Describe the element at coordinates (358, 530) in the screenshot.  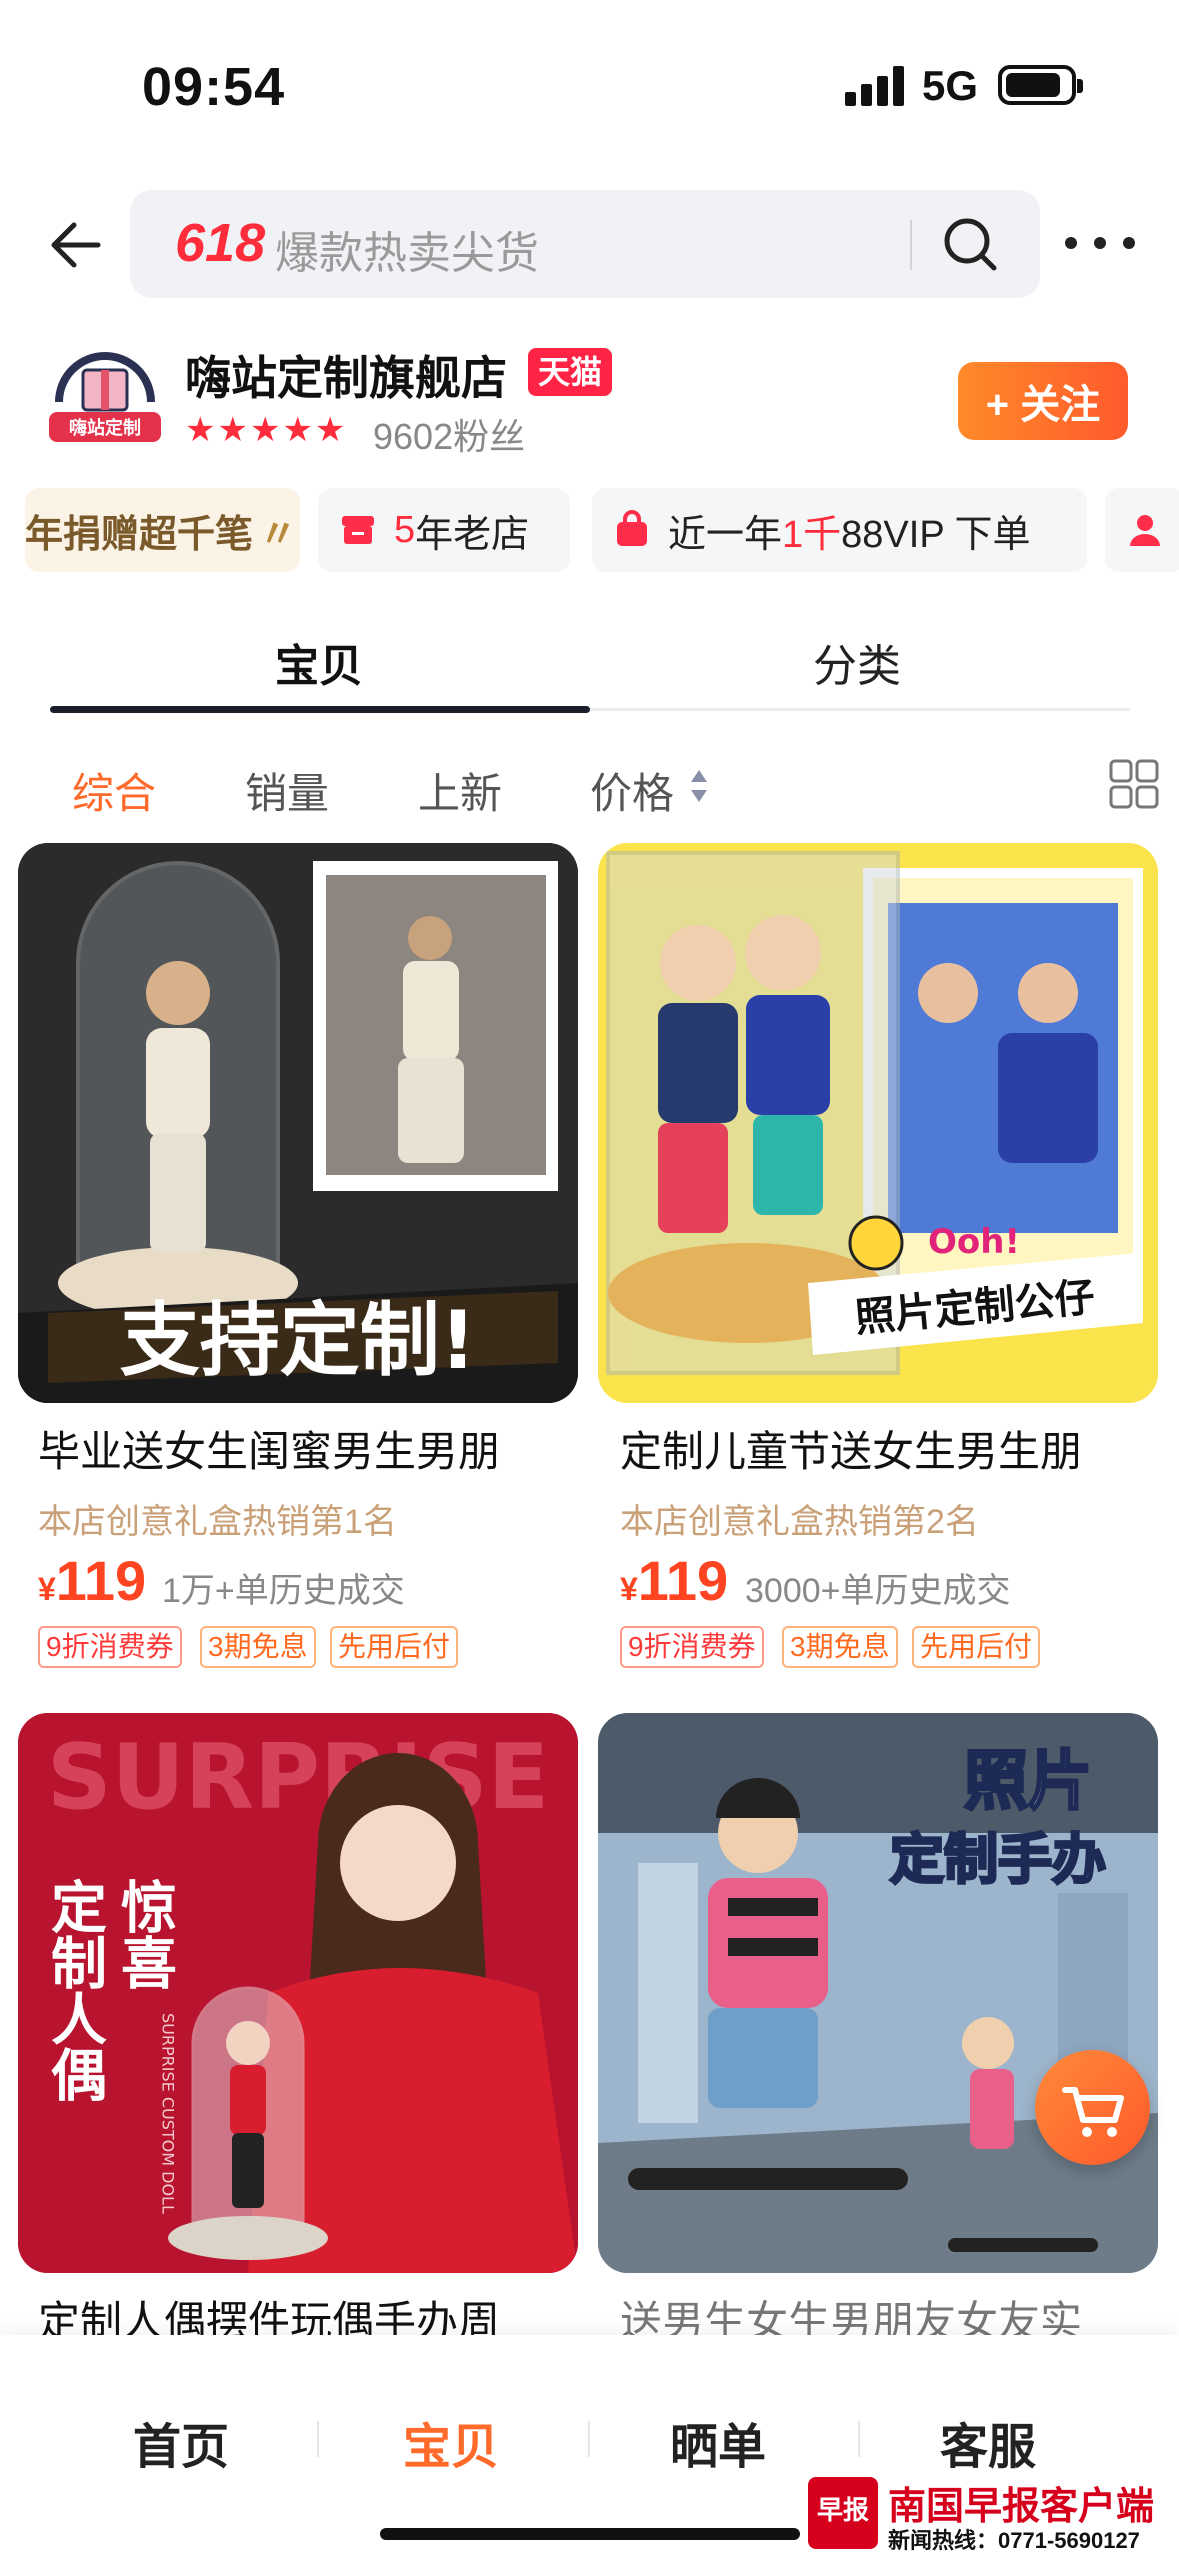
I see `store-icon` at that location.